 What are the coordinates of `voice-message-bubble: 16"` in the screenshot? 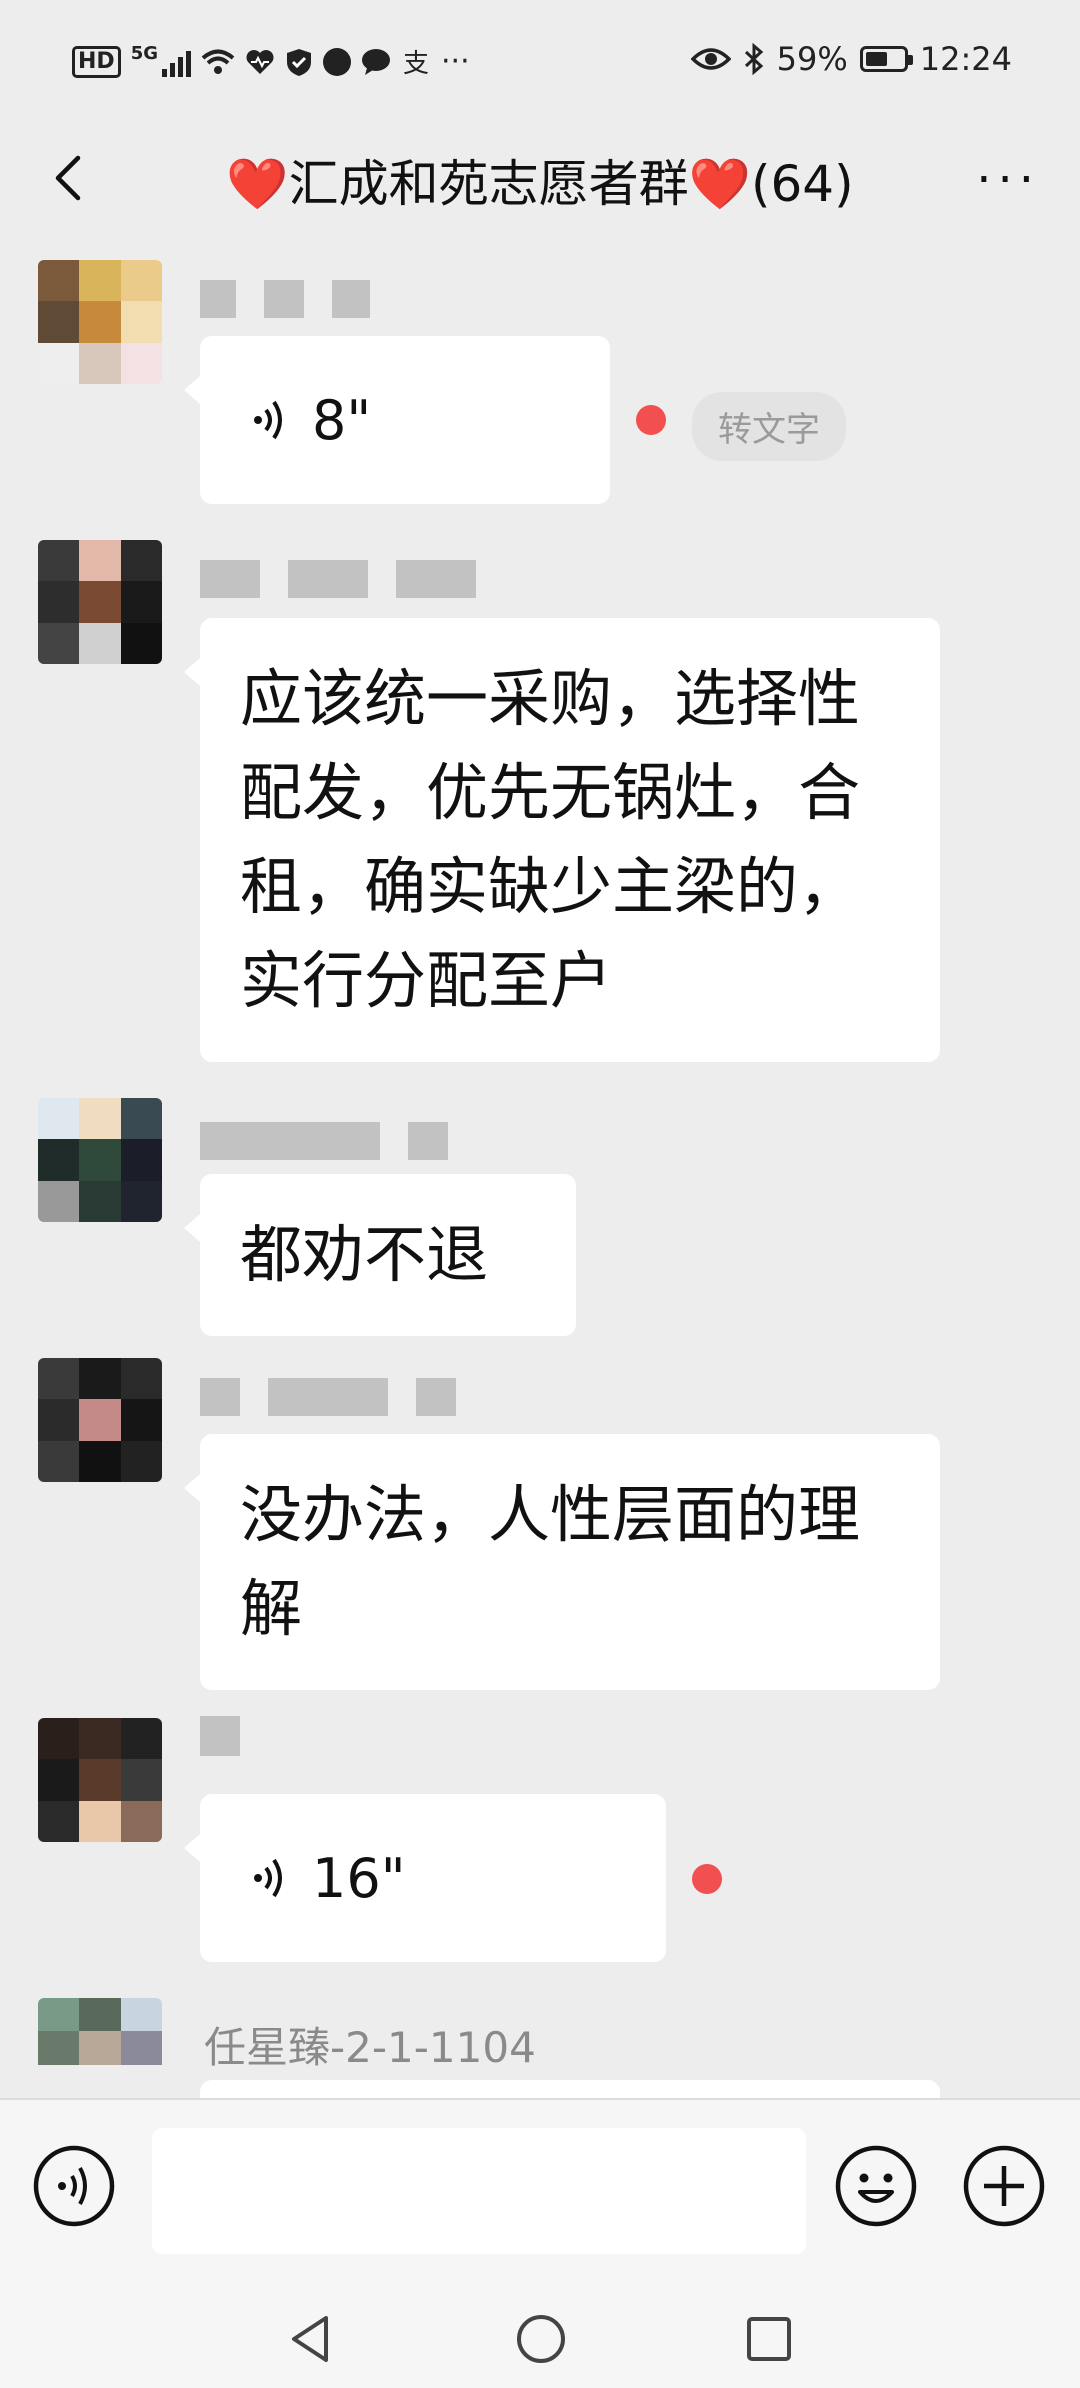 It's located at (425, 1878).